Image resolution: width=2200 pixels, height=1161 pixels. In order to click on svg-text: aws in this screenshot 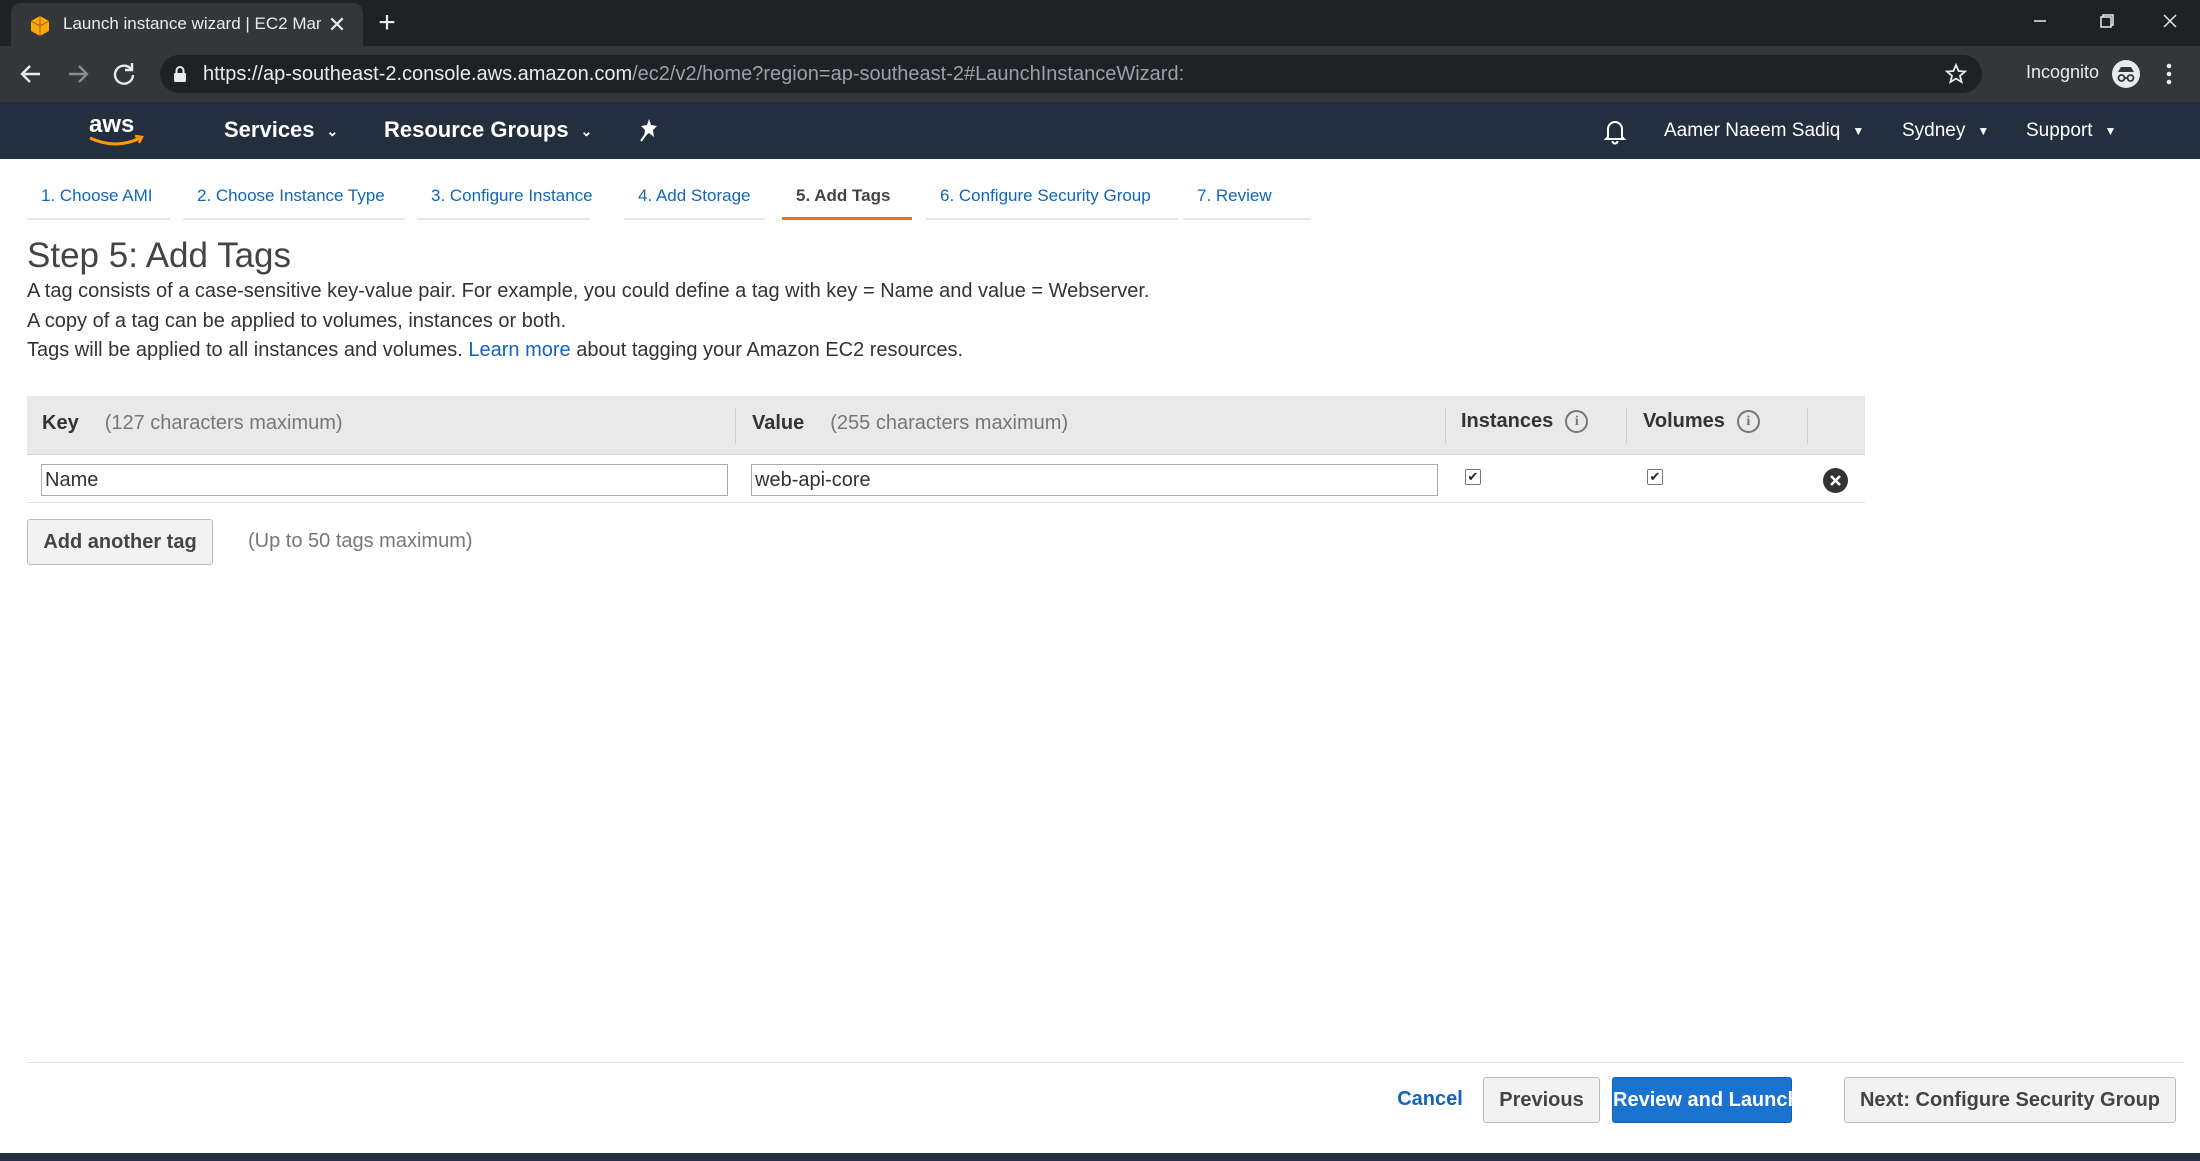, I will do `click(111, 124)`.